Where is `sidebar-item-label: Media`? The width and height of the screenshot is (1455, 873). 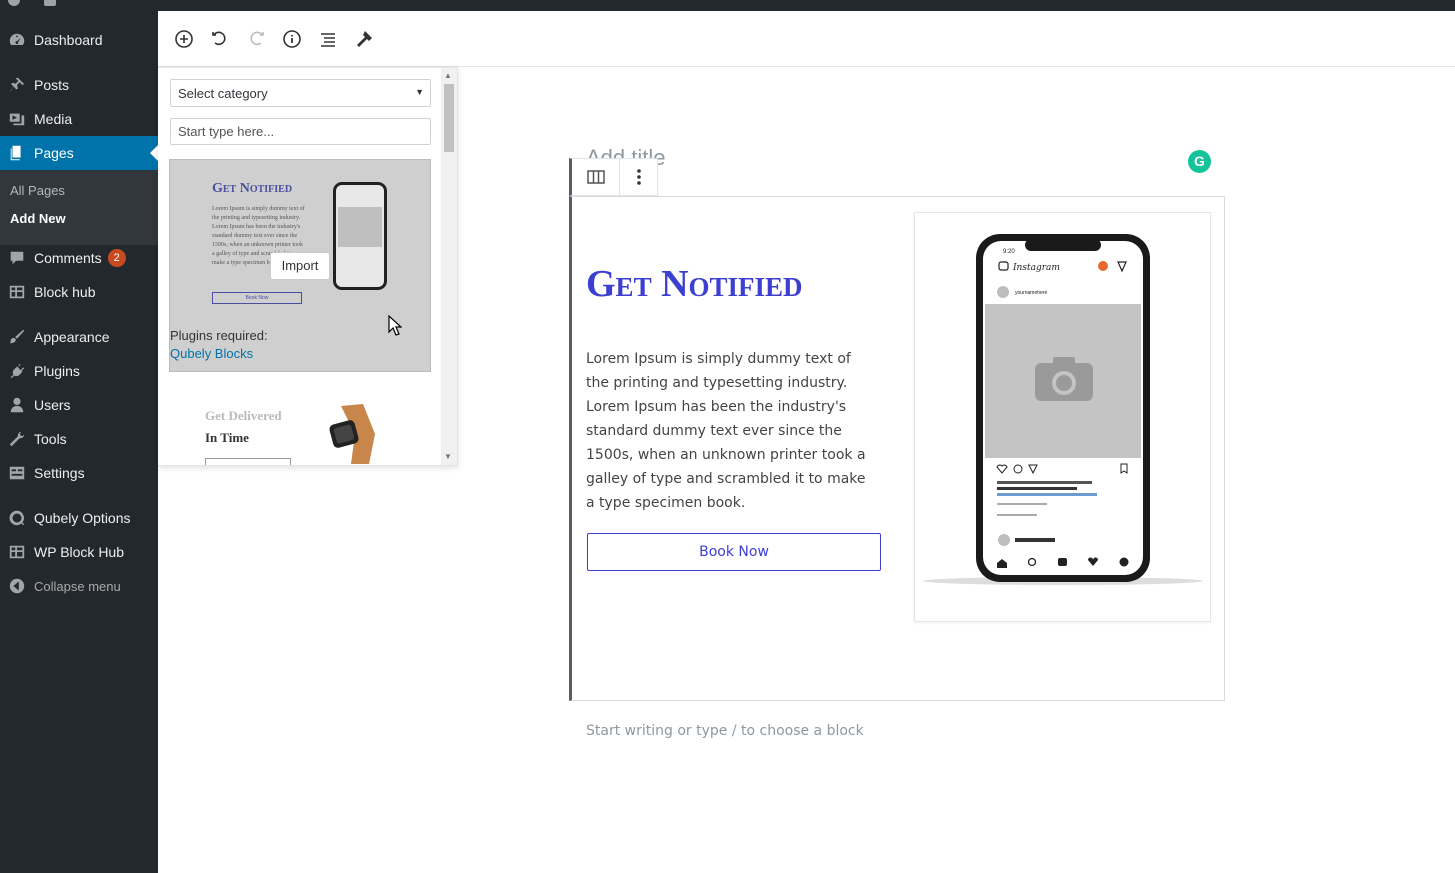 sidebar-item-label: Media is located at coordinates (53, 119).